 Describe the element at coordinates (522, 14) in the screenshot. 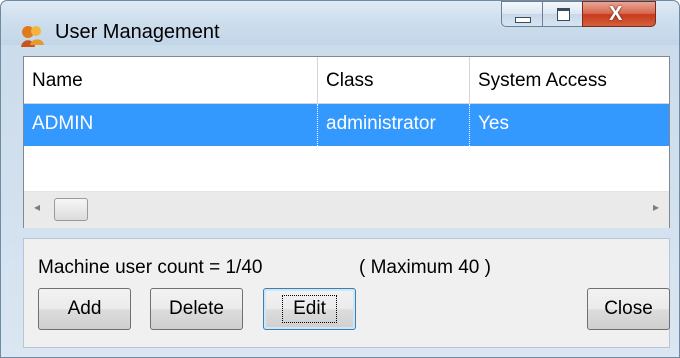

I see `minimize-button` at that location.